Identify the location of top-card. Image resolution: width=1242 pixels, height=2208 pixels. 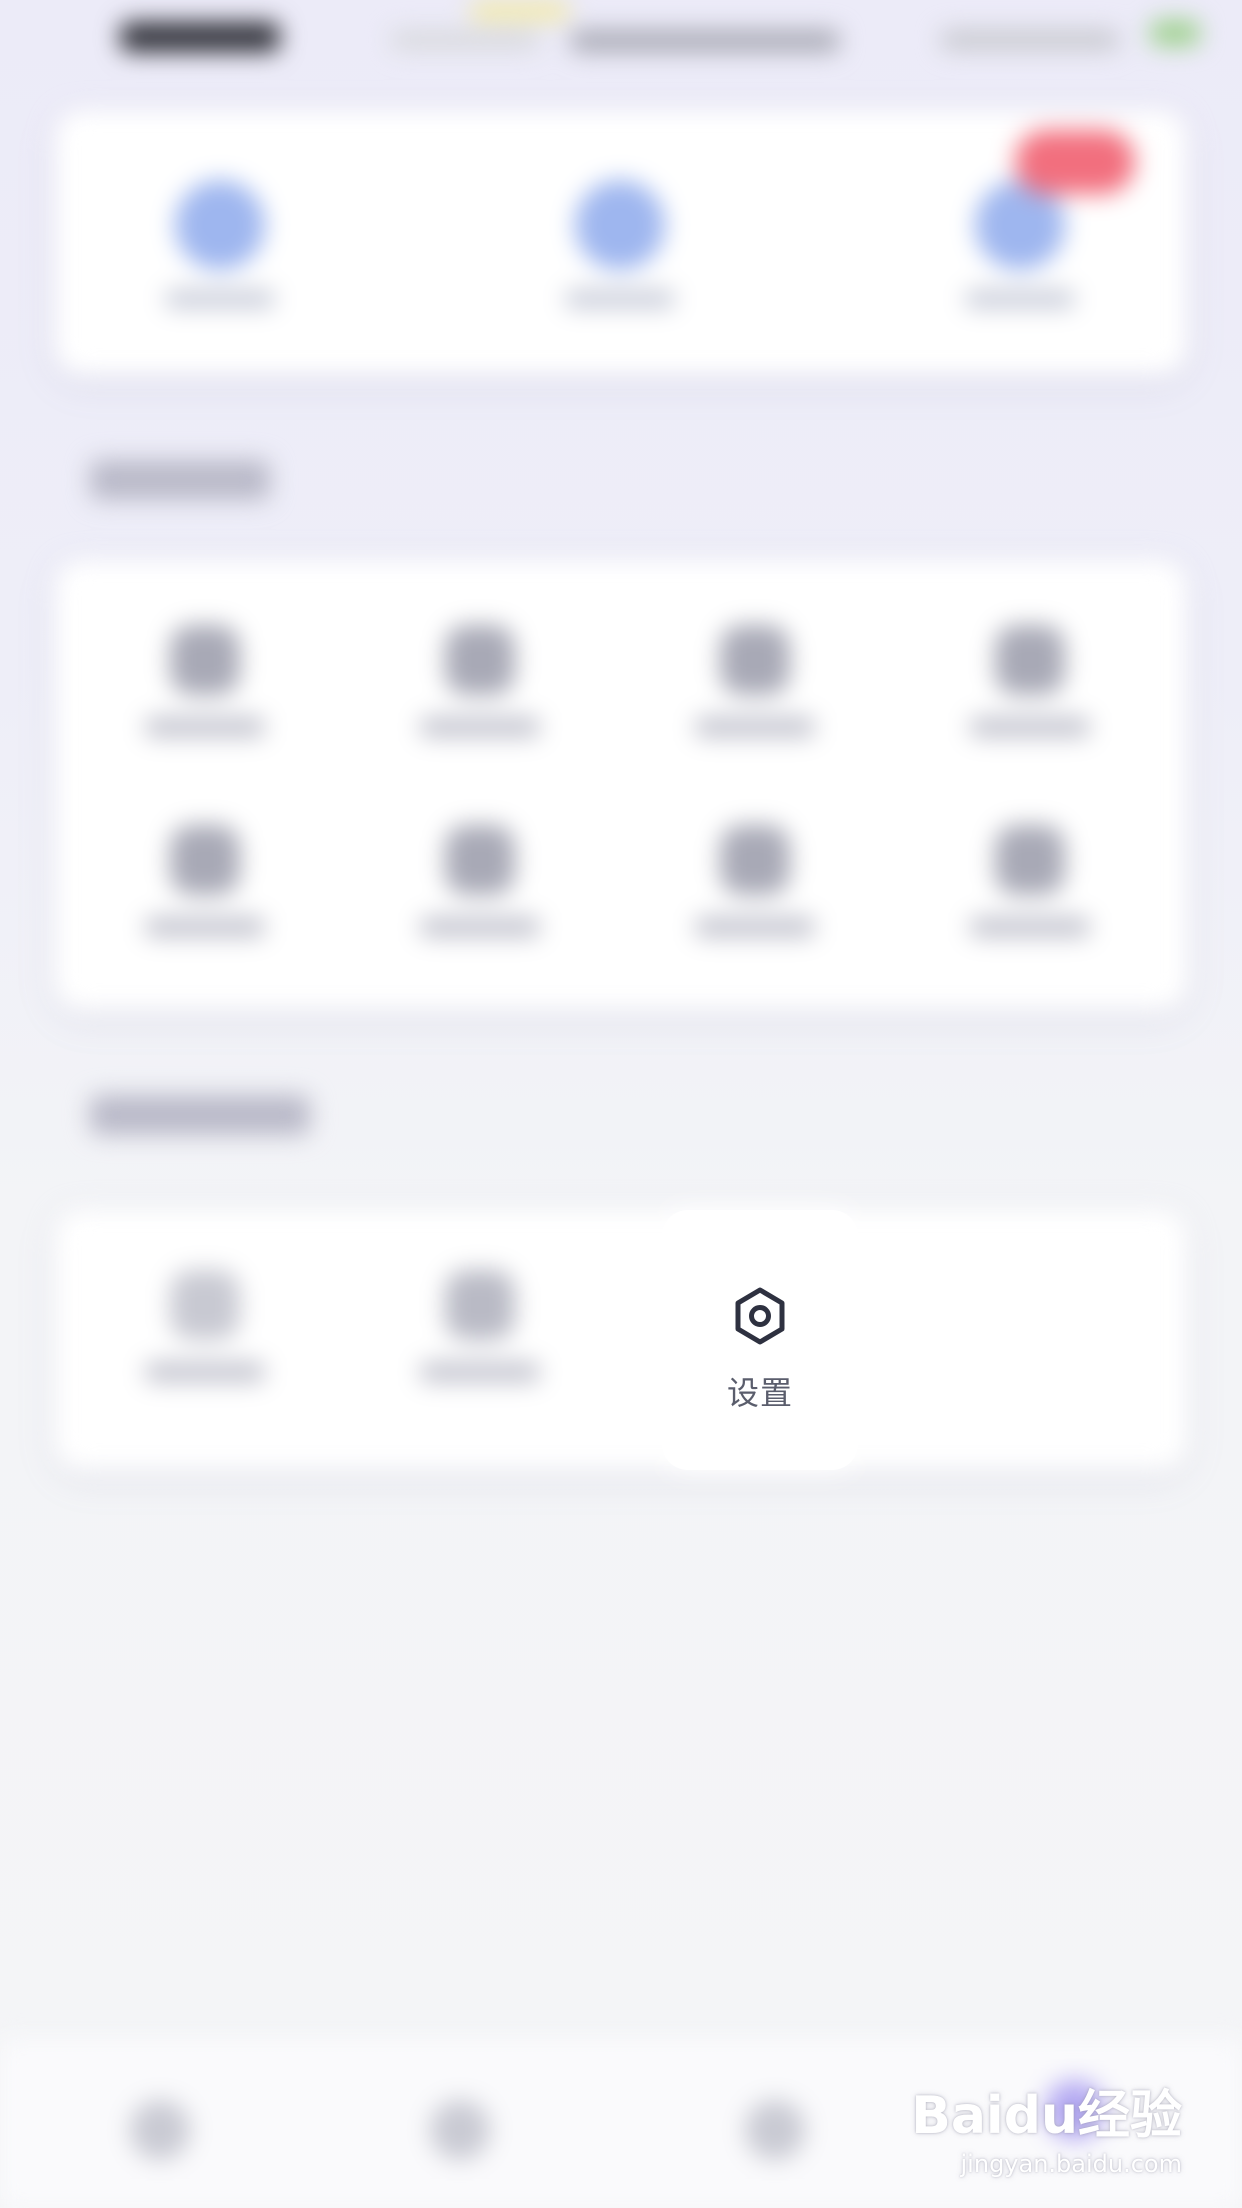
(621, 242).